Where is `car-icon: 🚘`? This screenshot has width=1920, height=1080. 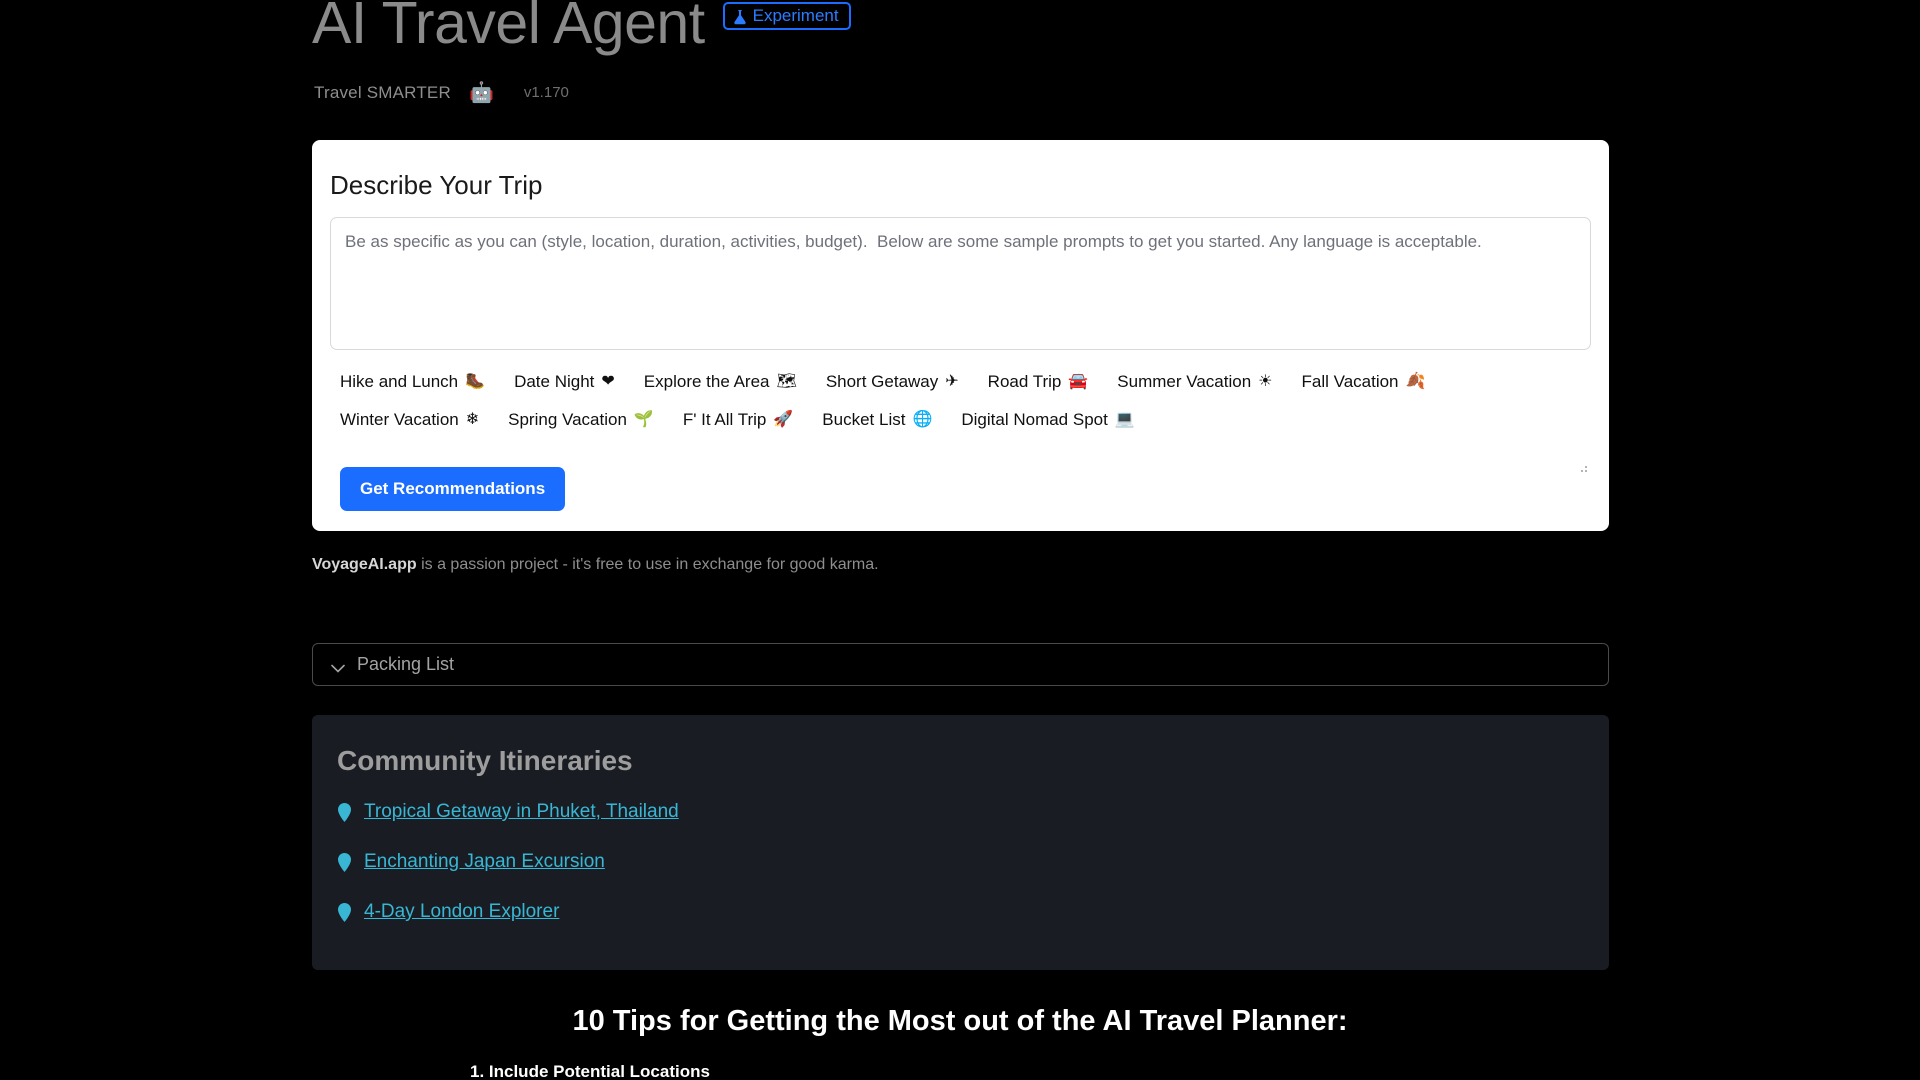
car-icon: 🚘 is located at coordinates (1078, 381).